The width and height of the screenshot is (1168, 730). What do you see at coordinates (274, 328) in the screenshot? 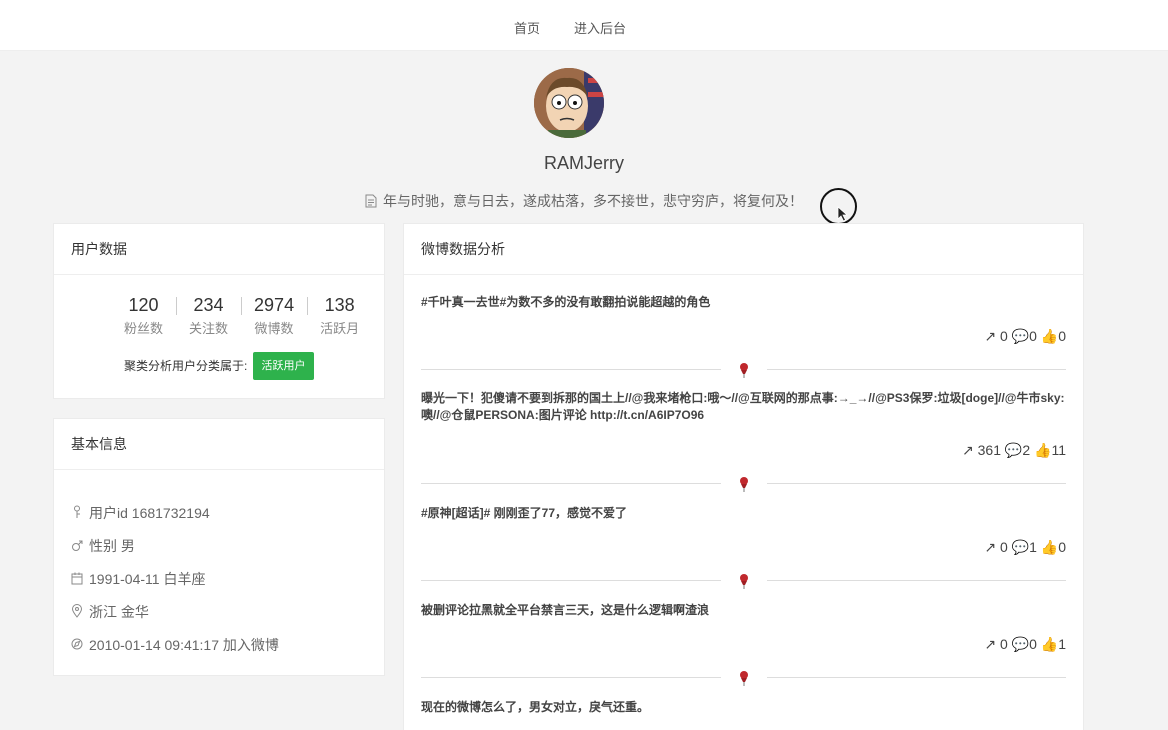
I see `stat-label: 微博数` at bounding box center [274, 328].